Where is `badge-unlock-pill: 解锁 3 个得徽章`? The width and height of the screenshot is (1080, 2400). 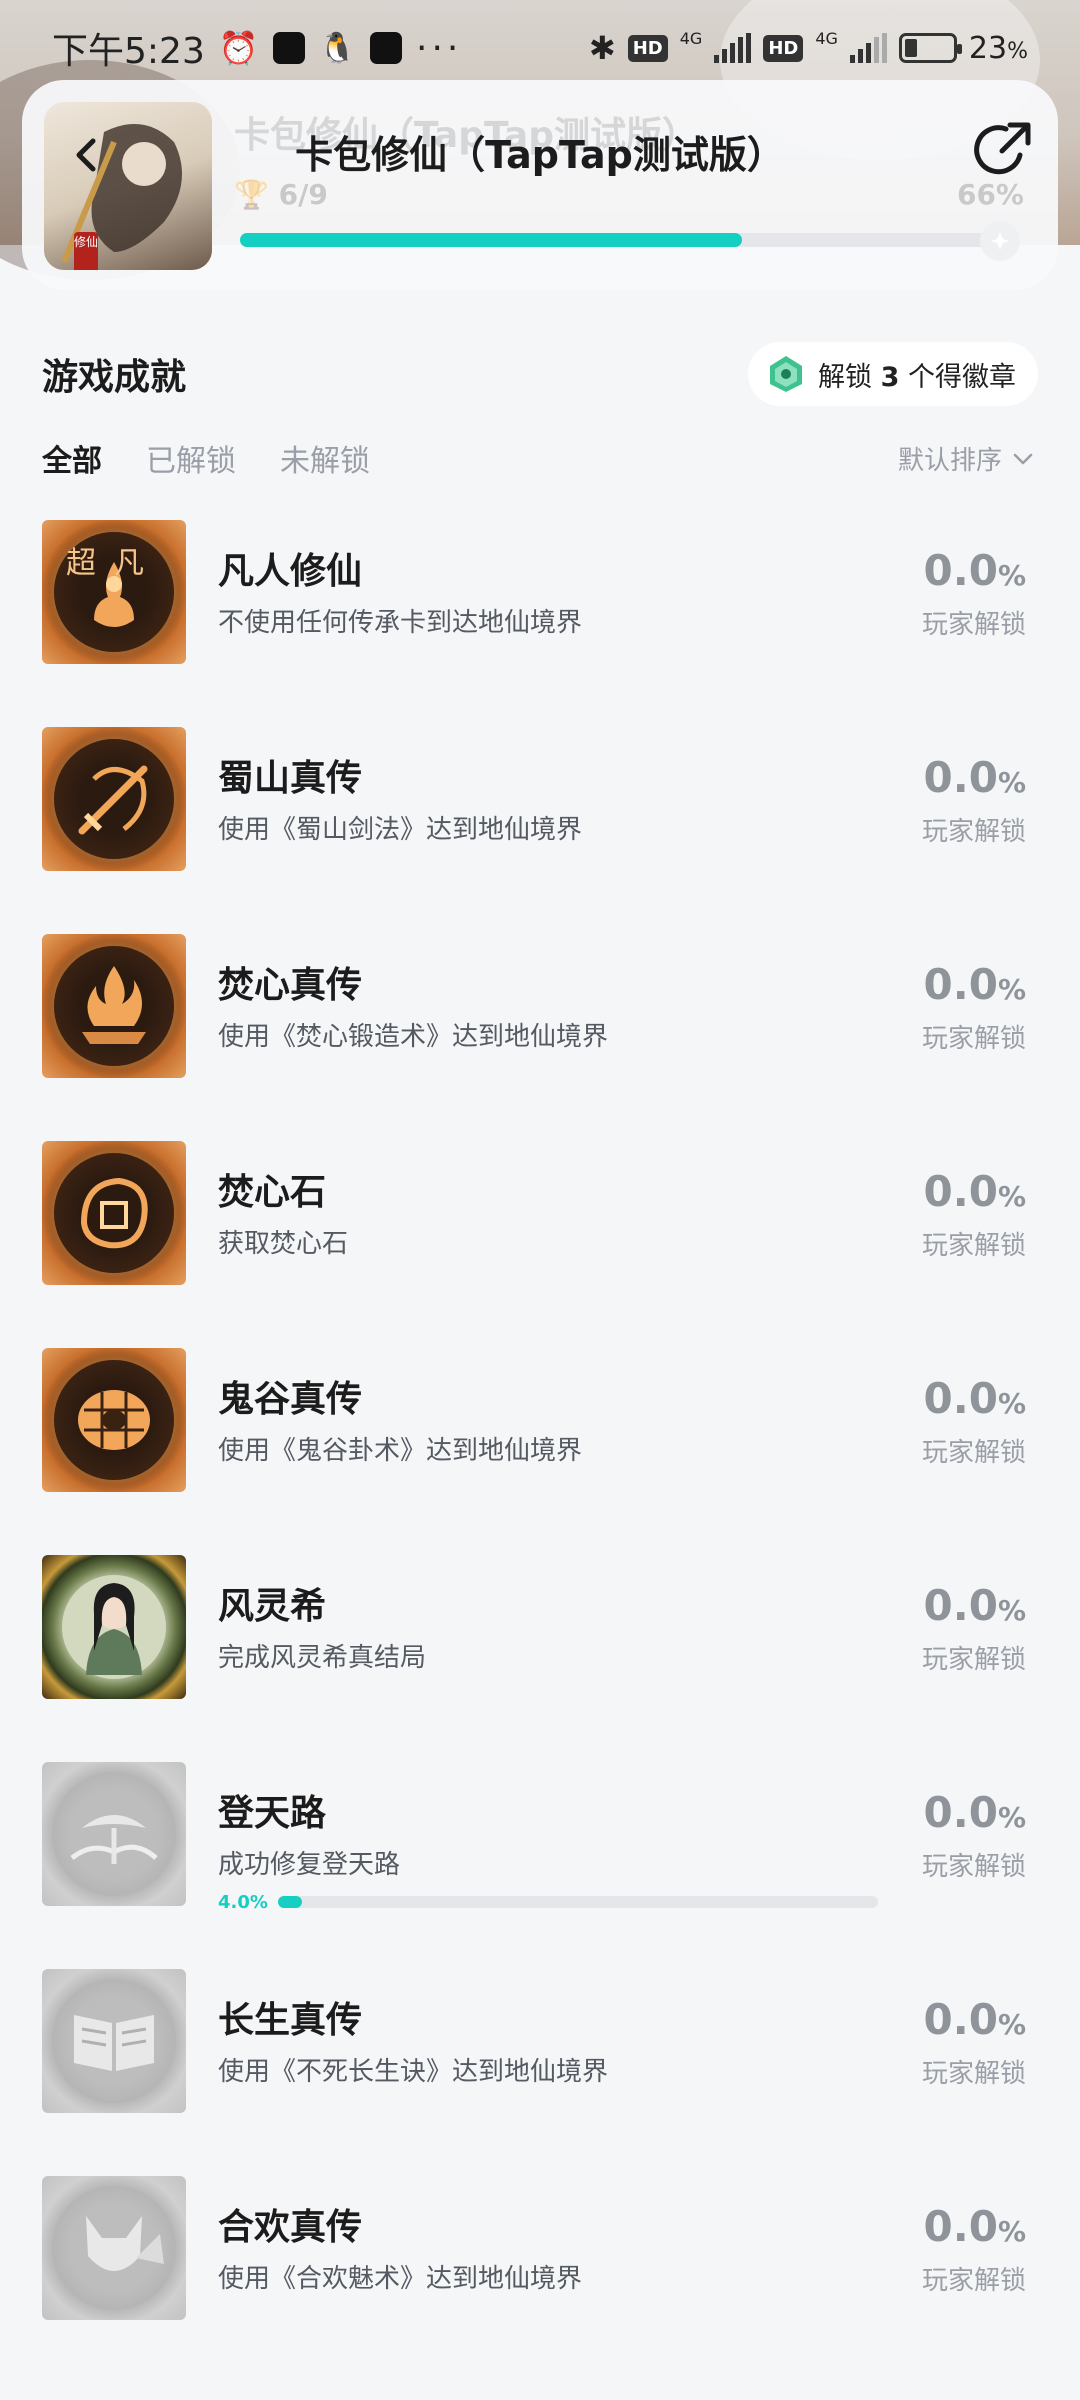 badge-unlock-pill: 解锁 3 个得徽章 is located at coordinates (893, 374).